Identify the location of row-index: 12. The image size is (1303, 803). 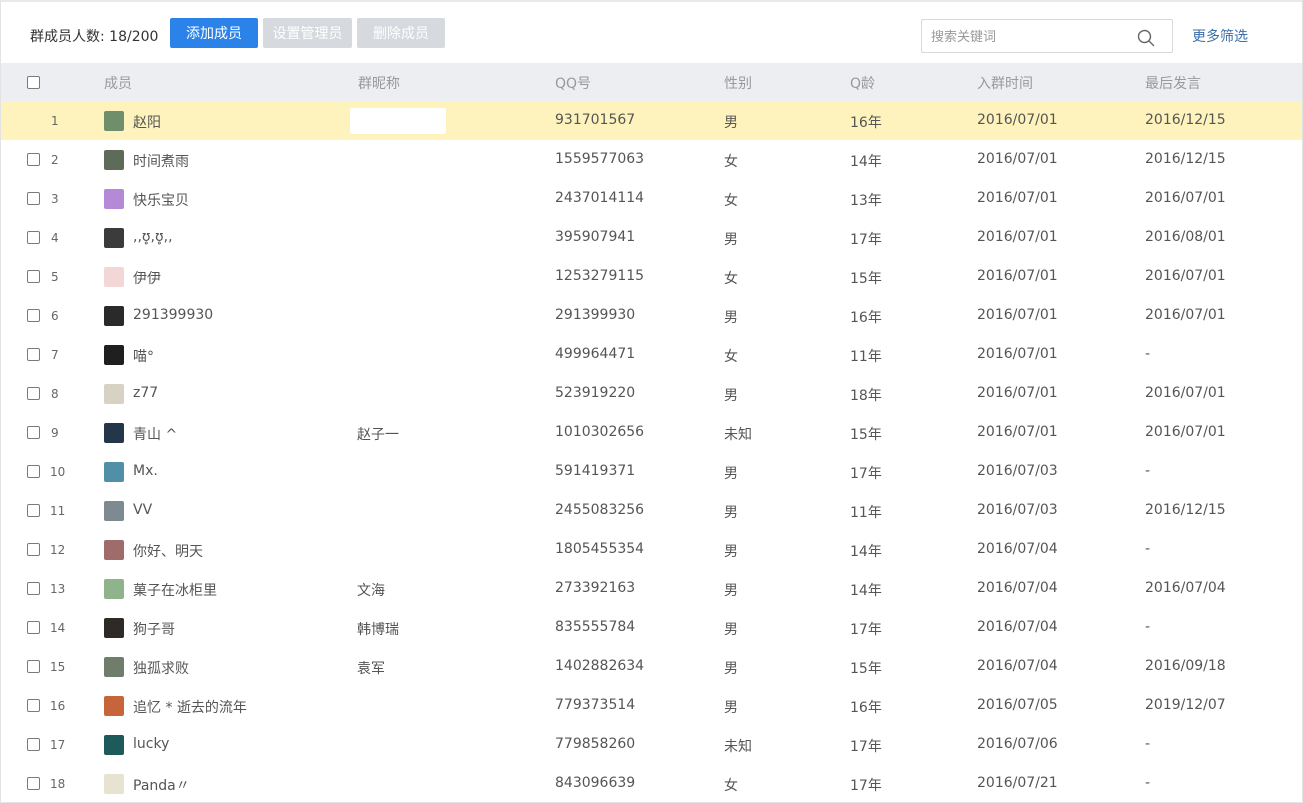
(58, 550).